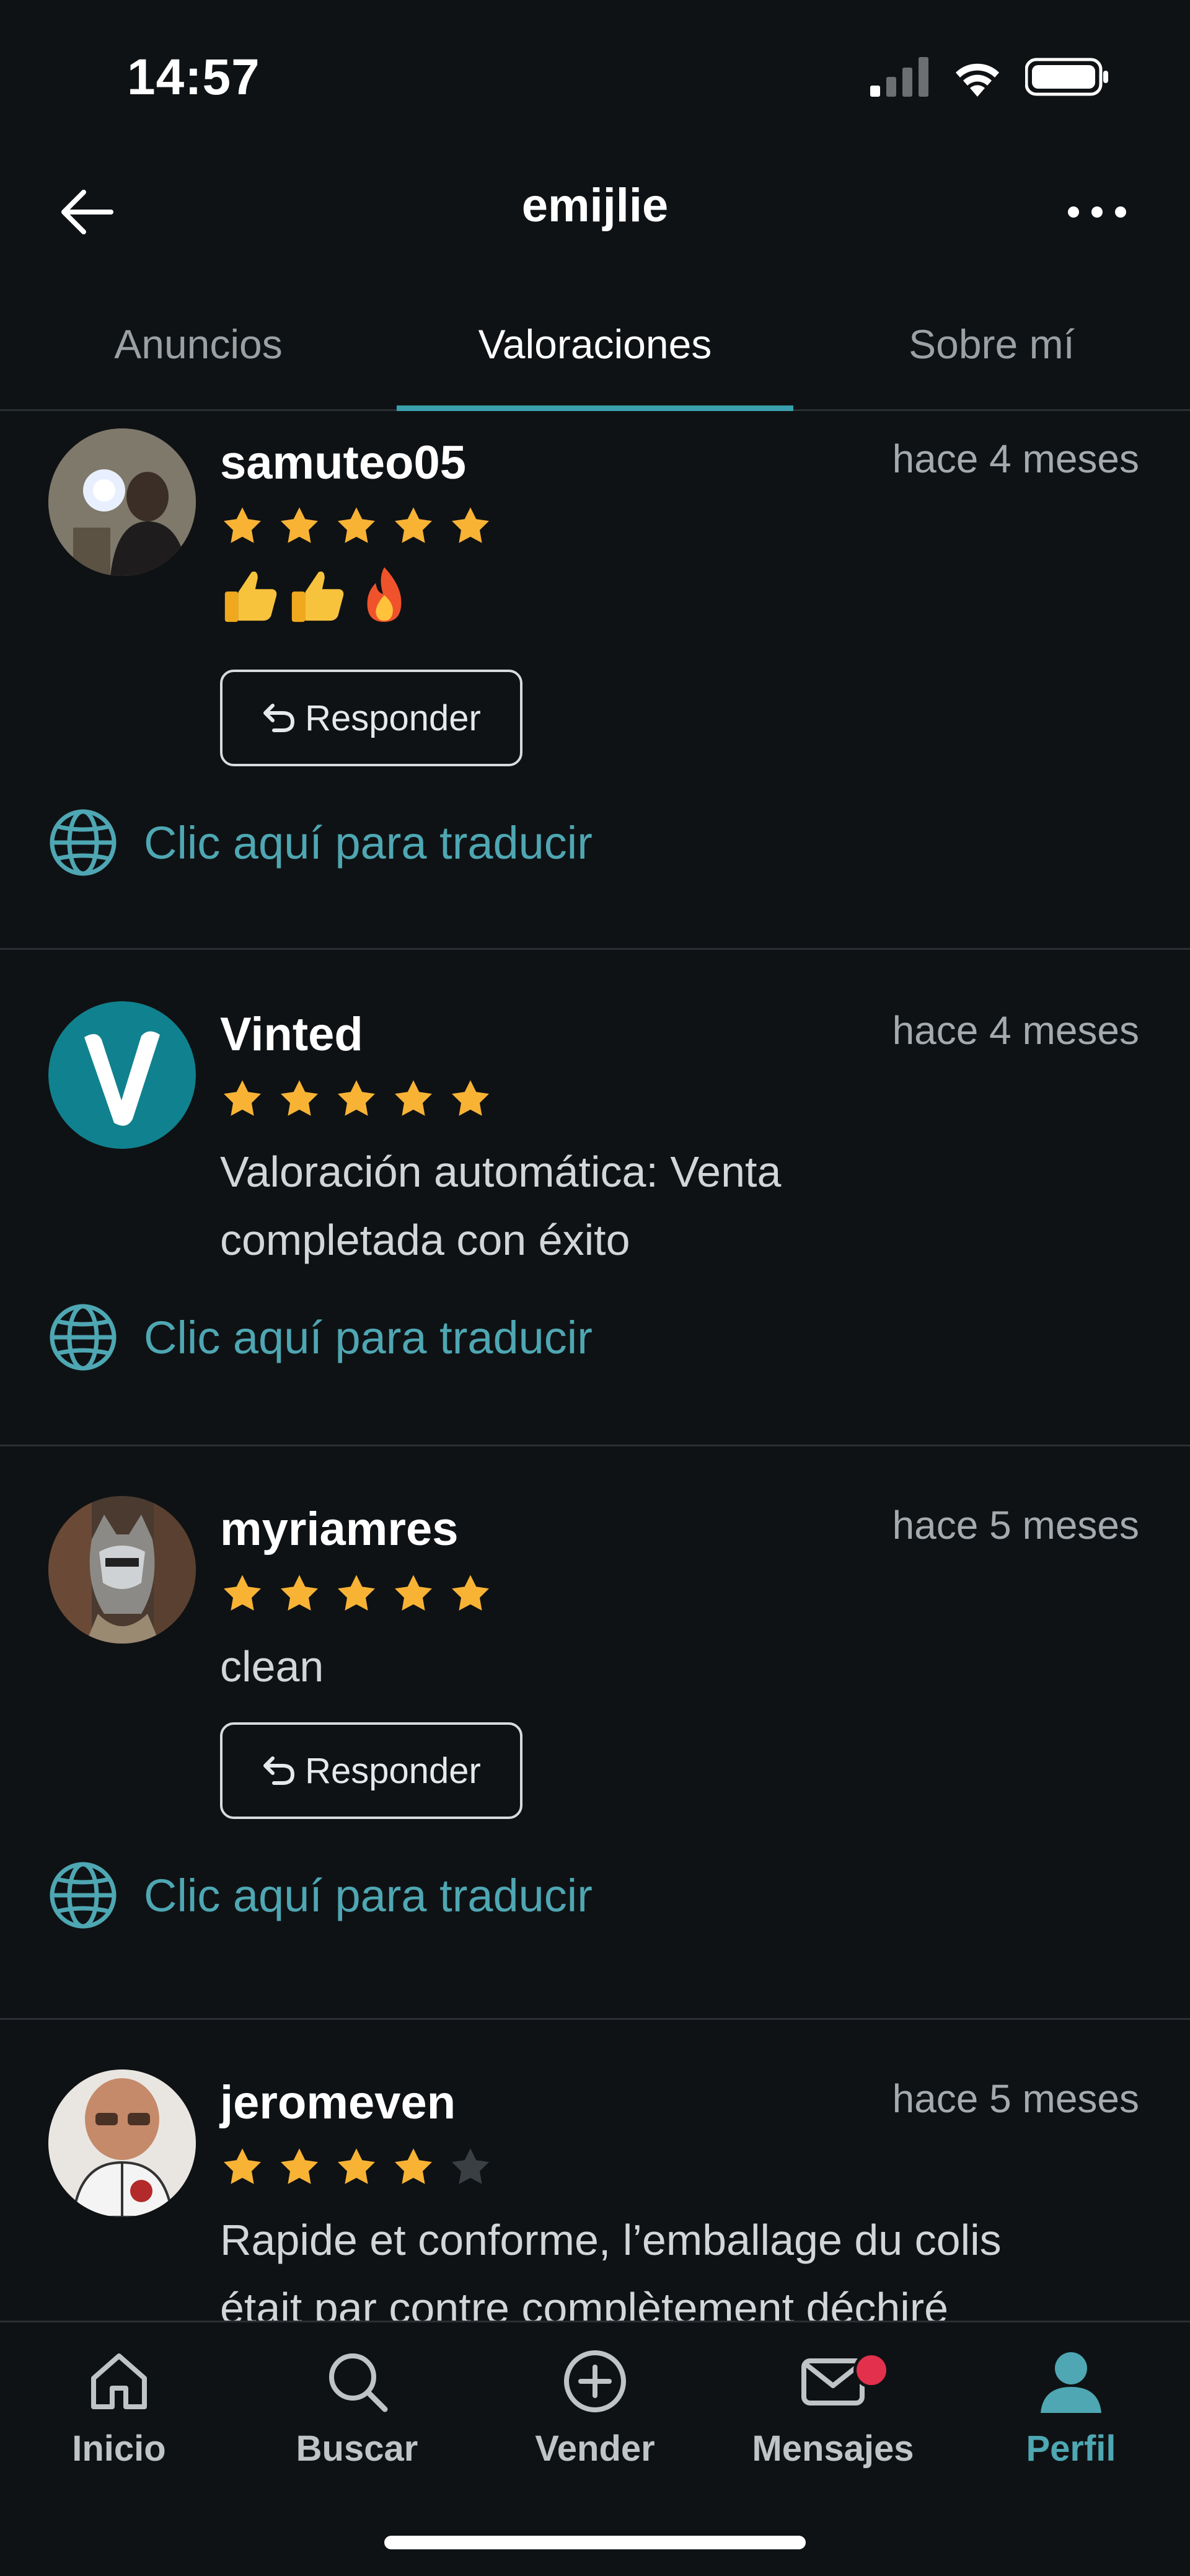  I want to click on page-title: emijlie, so click(595, 206).